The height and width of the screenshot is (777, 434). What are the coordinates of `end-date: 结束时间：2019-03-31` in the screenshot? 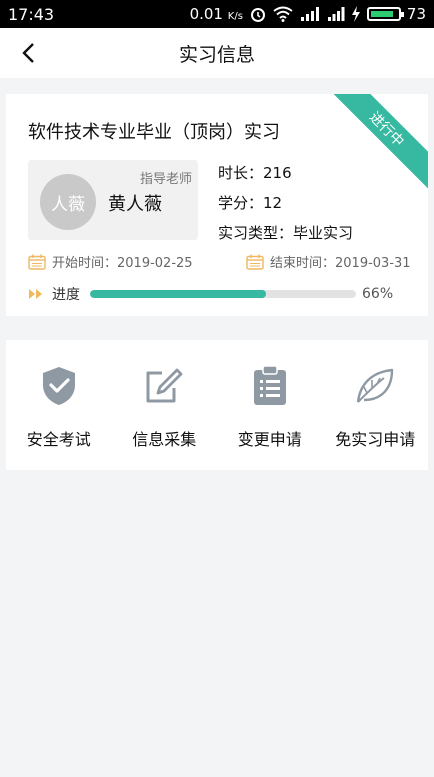 It's located at (328, 261).